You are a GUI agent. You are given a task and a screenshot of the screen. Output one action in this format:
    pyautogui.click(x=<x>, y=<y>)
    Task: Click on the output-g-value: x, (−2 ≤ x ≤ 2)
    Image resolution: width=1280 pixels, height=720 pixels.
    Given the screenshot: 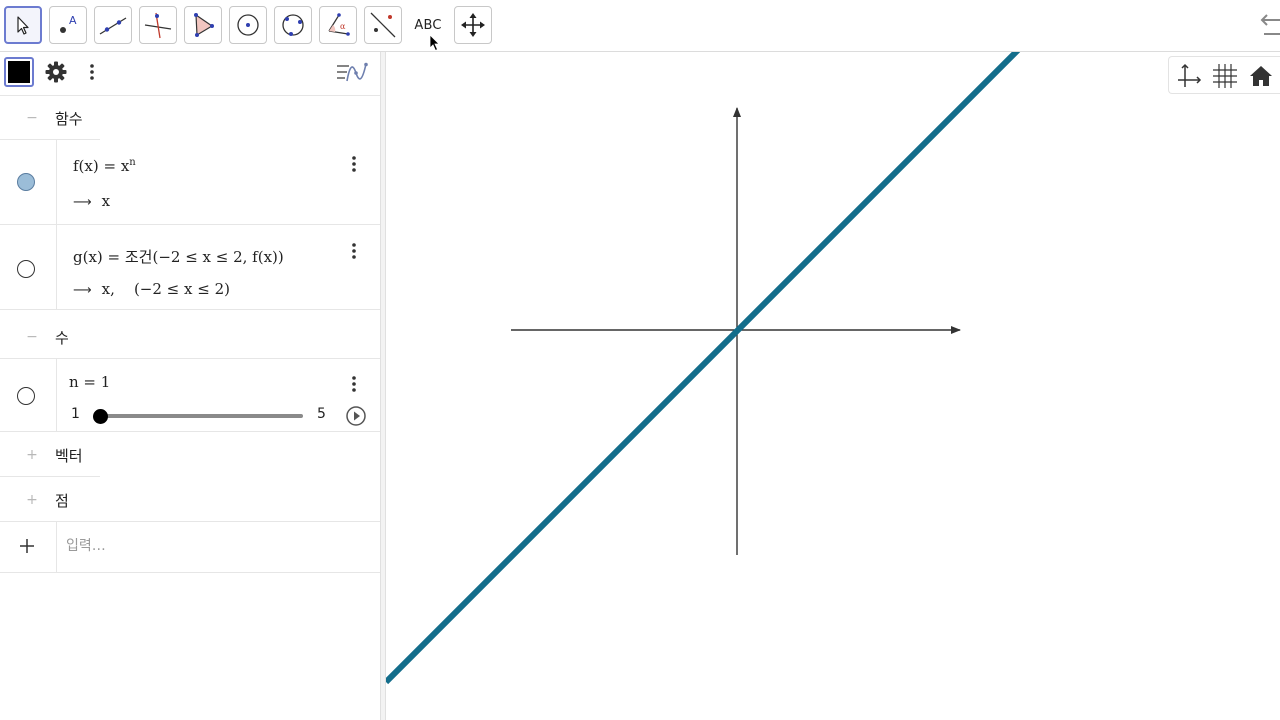 What is the action you would take?
    pyautogui.click(x=165, y=289)
    